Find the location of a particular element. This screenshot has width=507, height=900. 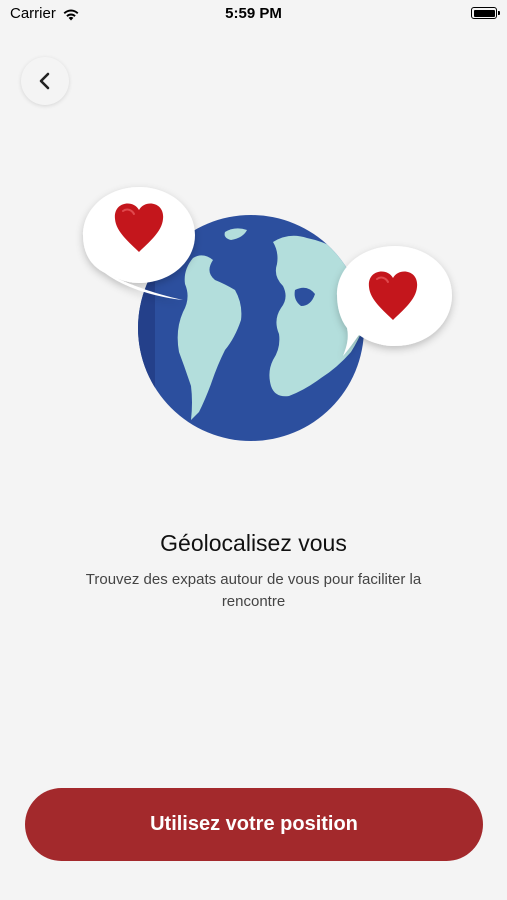

battery-icon is located at coordinates (485, 13).